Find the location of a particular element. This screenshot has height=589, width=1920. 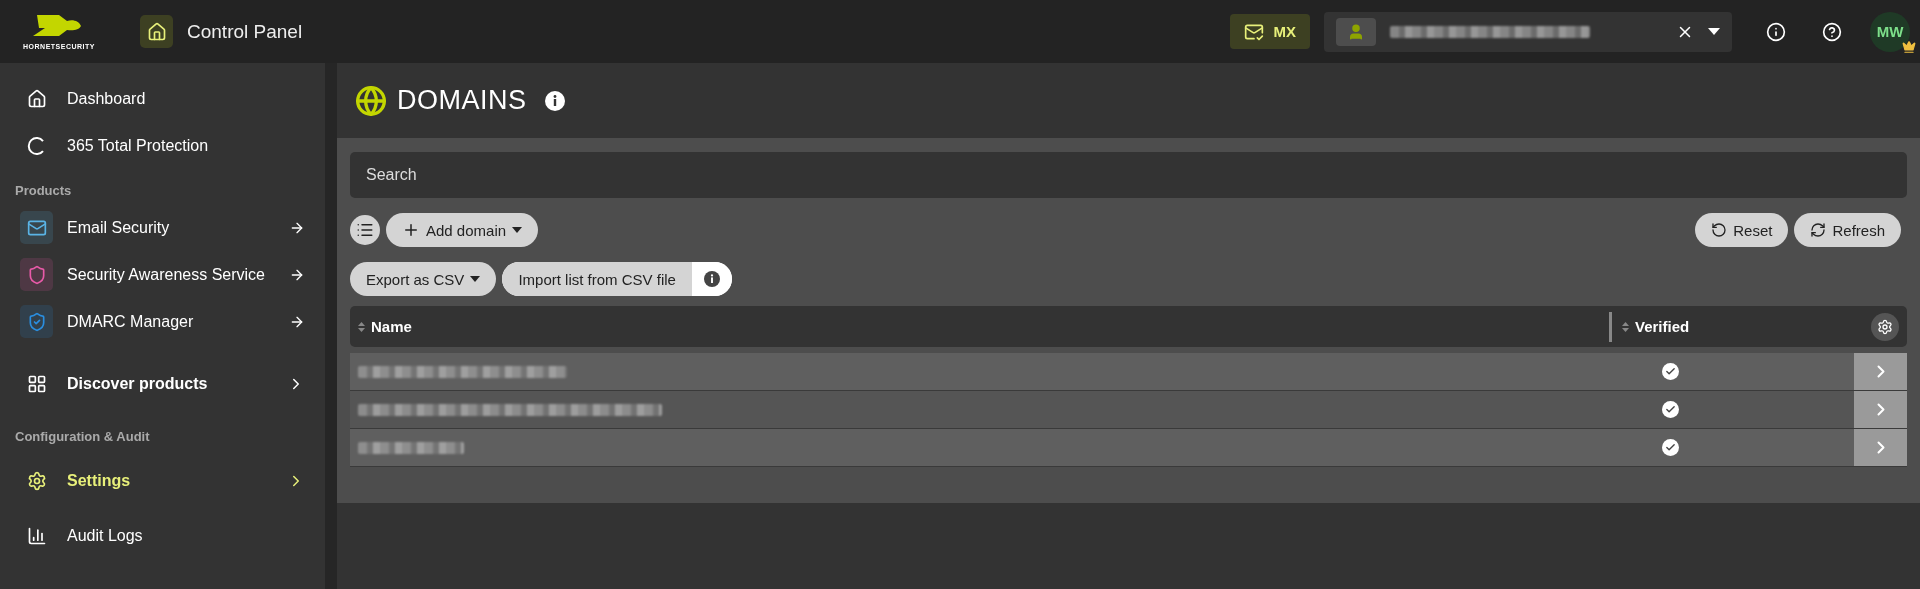

sidebar-item: Dashboard is located at coordinates (162, 98).